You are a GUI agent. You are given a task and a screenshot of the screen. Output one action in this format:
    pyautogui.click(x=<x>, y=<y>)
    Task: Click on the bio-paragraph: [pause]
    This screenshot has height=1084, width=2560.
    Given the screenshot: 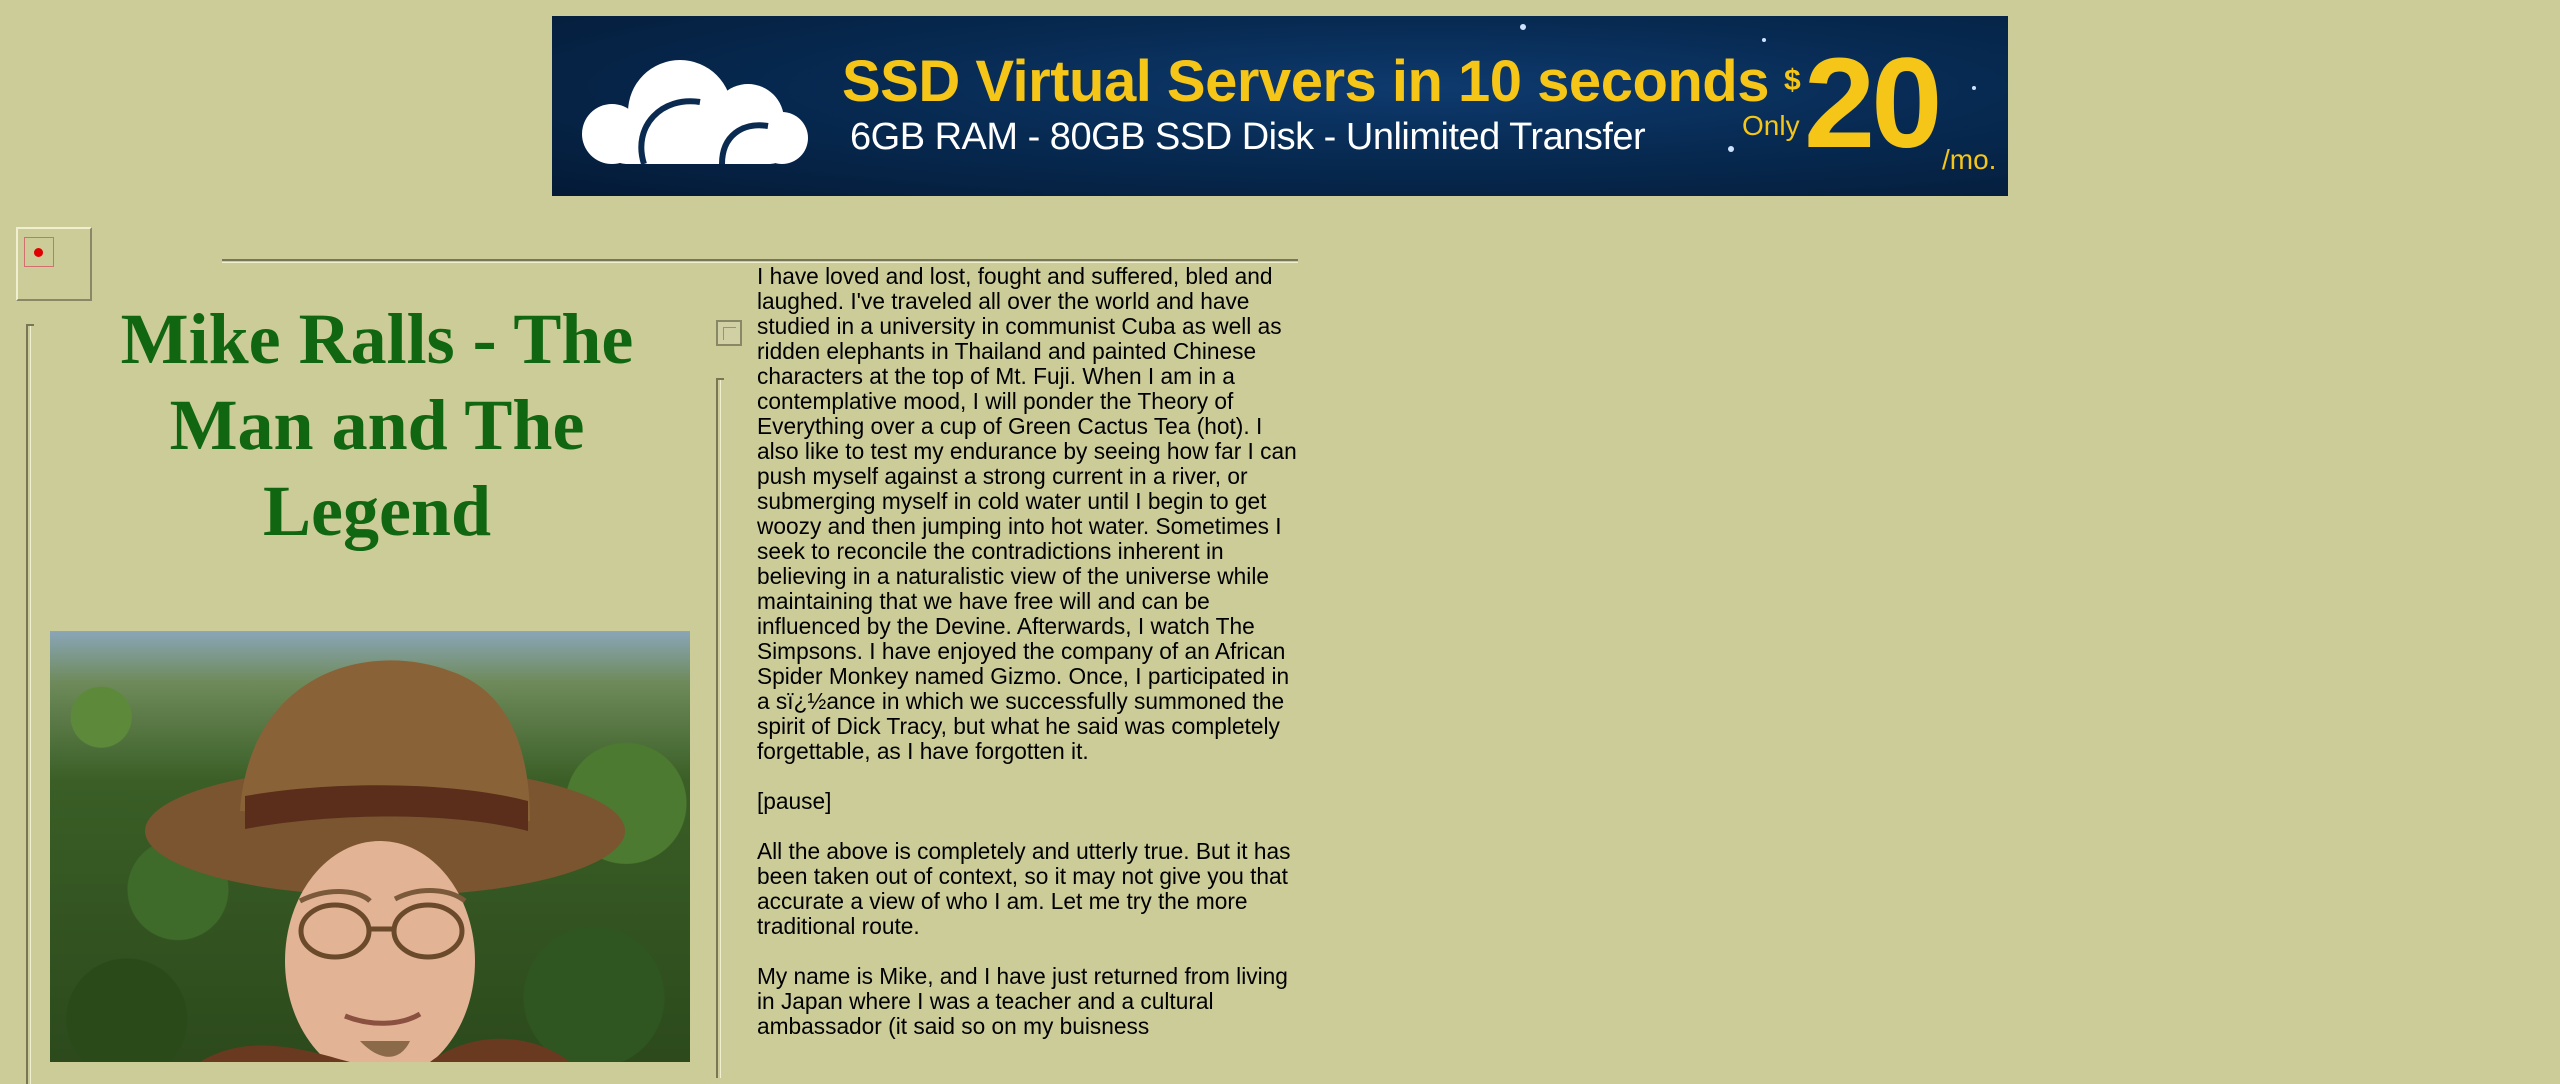 What is the action you would take?
    pyautogui.click(x=794, y=801)
    